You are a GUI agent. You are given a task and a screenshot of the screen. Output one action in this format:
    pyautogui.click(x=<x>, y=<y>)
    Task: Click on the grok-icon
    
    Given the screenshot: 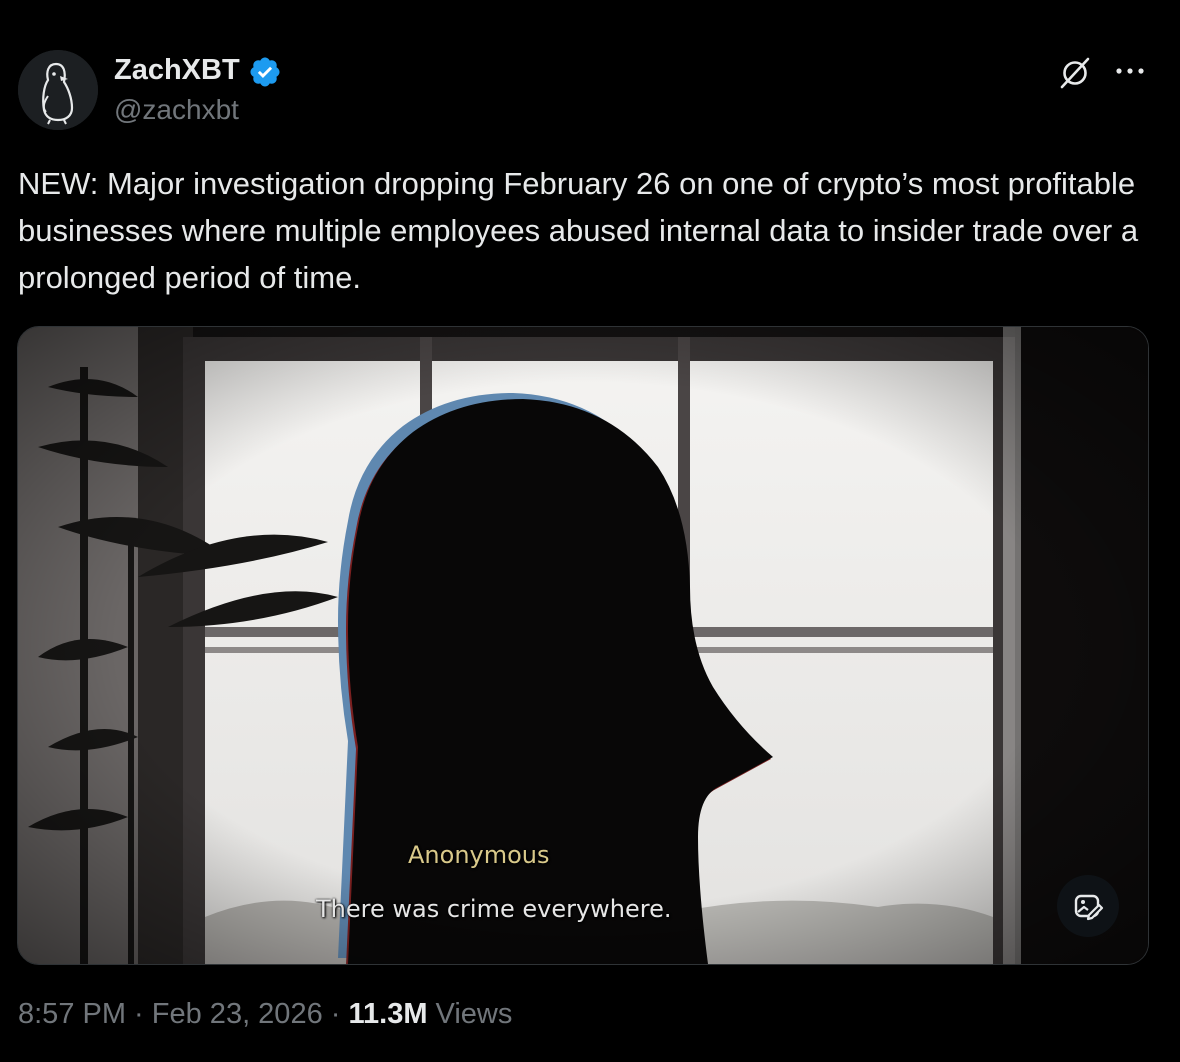 What is the action you would take?
    pyautogui.click(x=1075, y=73)
    